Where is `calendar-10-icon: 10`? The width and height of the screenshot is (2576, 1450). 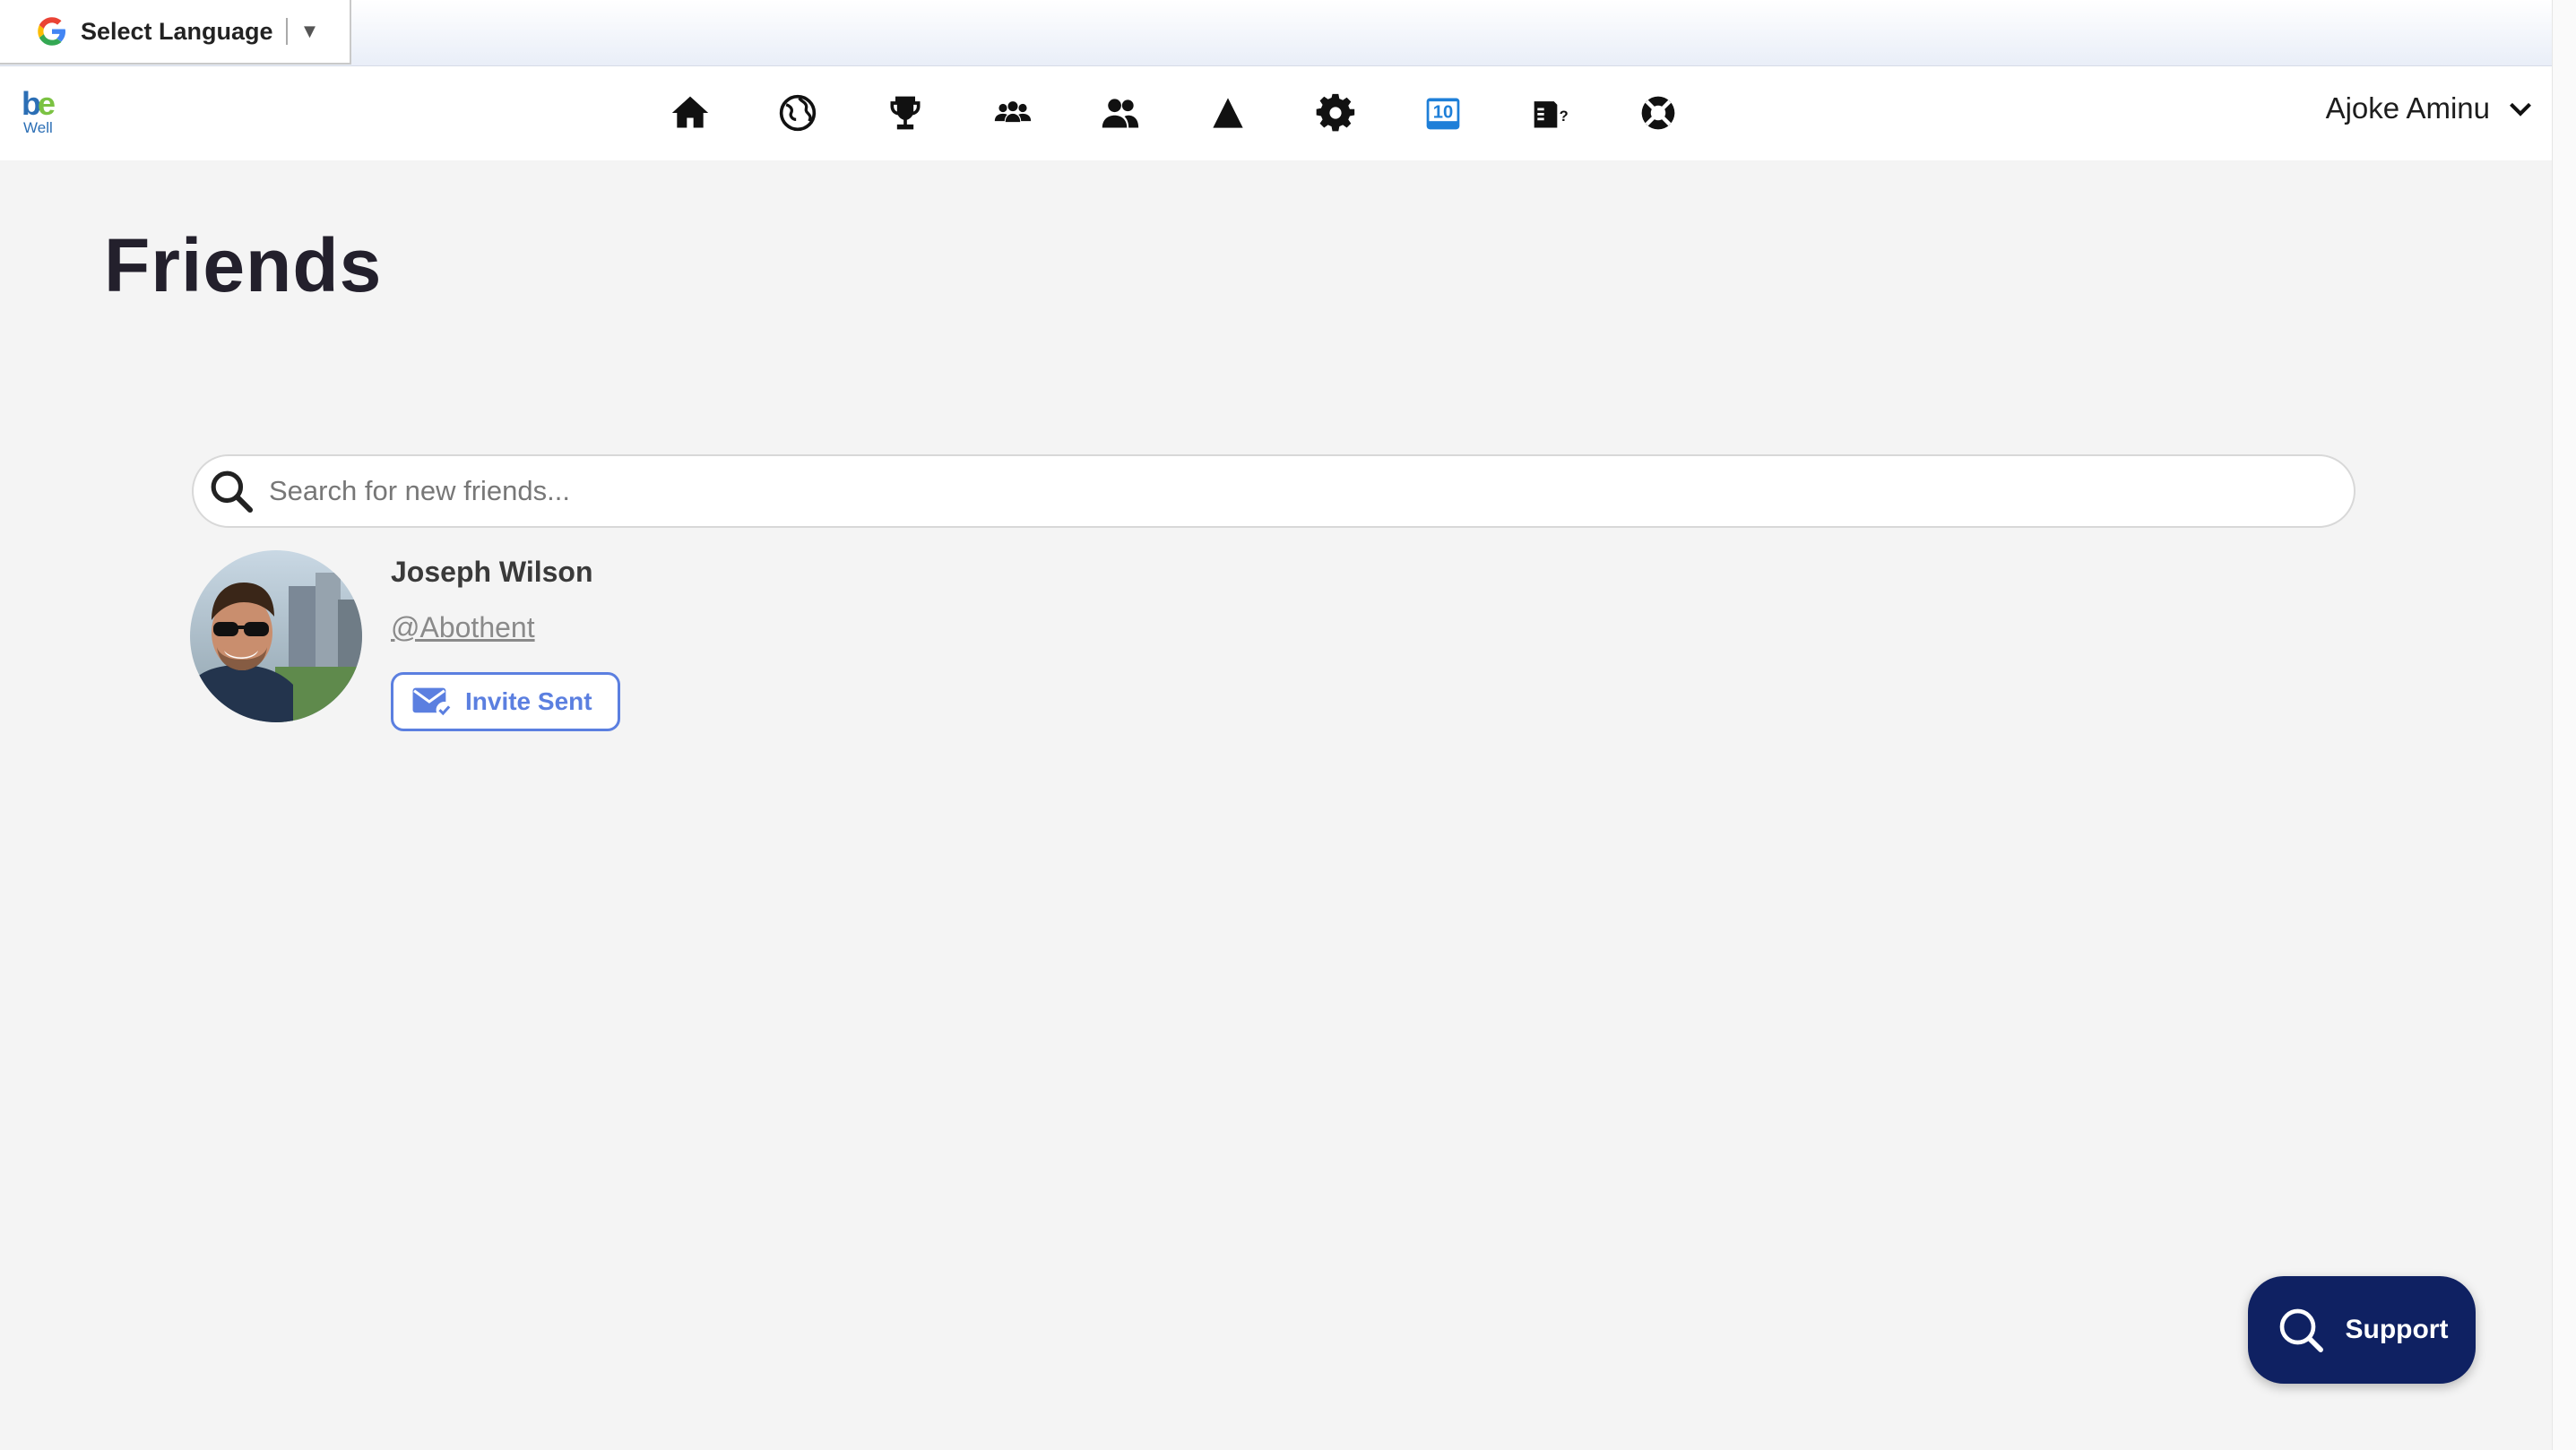
calendar-10-icon: 10 is located at coordinates (1443, 113).